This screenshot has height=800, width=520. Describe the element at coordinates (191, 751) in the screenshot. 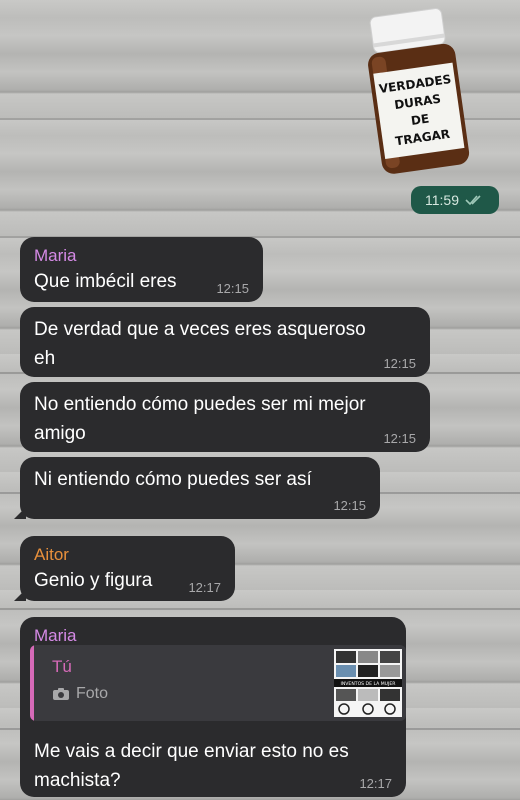

I see `message-text-line1: Me vais a decir que enviar esto no es` at that location.